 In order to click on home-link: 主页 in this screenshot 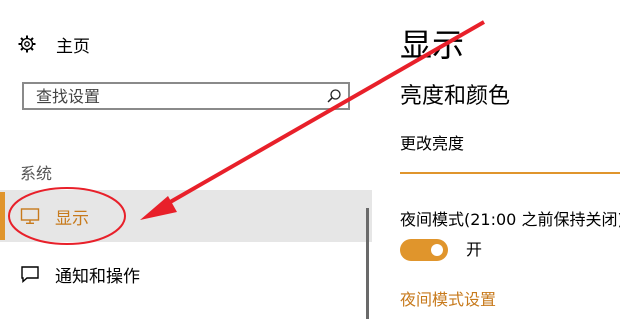, I will do `click(54, 44)`.